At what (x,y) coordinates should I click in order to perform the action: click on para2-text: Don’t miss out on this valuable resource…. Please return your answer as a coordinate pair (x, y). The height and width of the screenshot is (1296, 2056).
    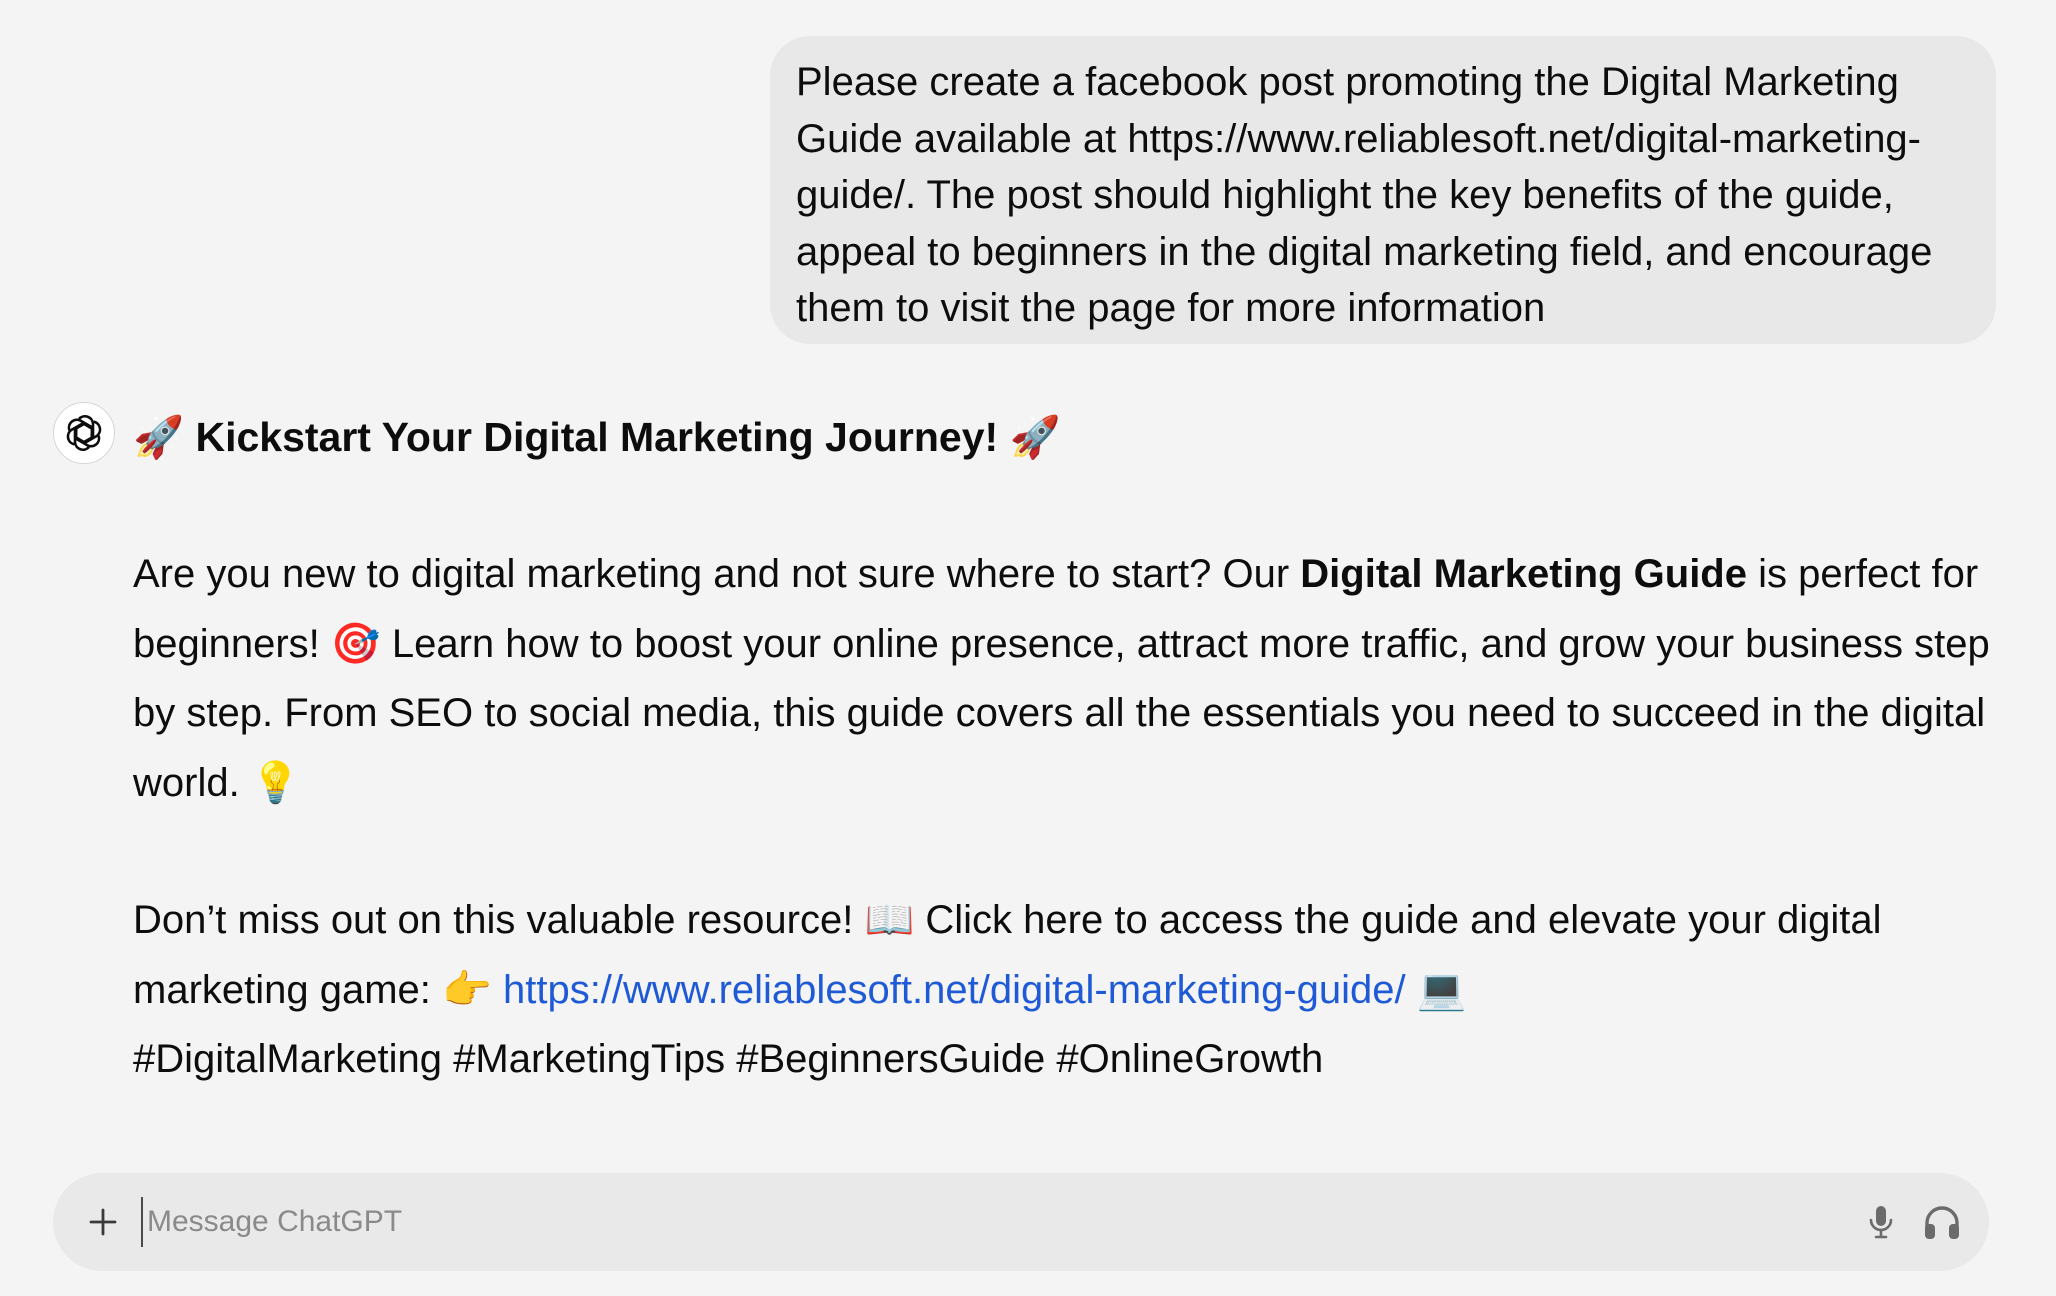
    Looking at the image, I should click on (499, 920).